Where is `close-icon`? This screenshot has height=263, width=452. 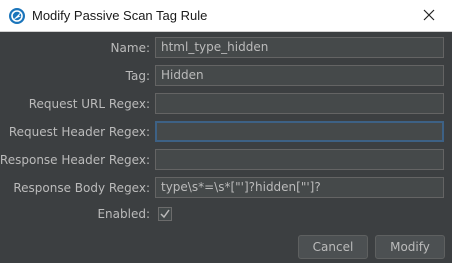 close-icon is located at coordinates (429, 15).